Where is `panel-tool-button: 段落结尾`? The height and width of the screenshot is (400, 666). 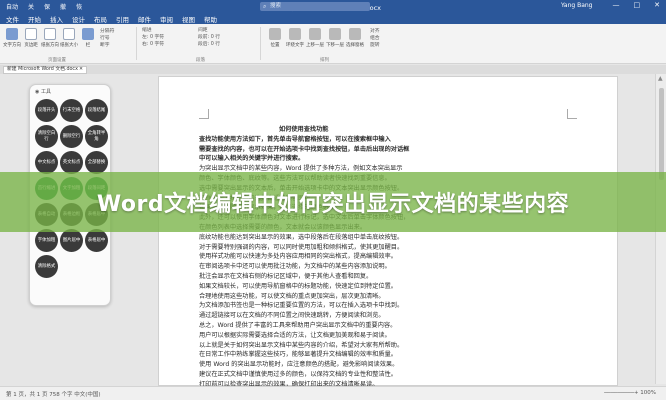
panel-tool-button: 段落结尾 is located at coordinates (96, 110).